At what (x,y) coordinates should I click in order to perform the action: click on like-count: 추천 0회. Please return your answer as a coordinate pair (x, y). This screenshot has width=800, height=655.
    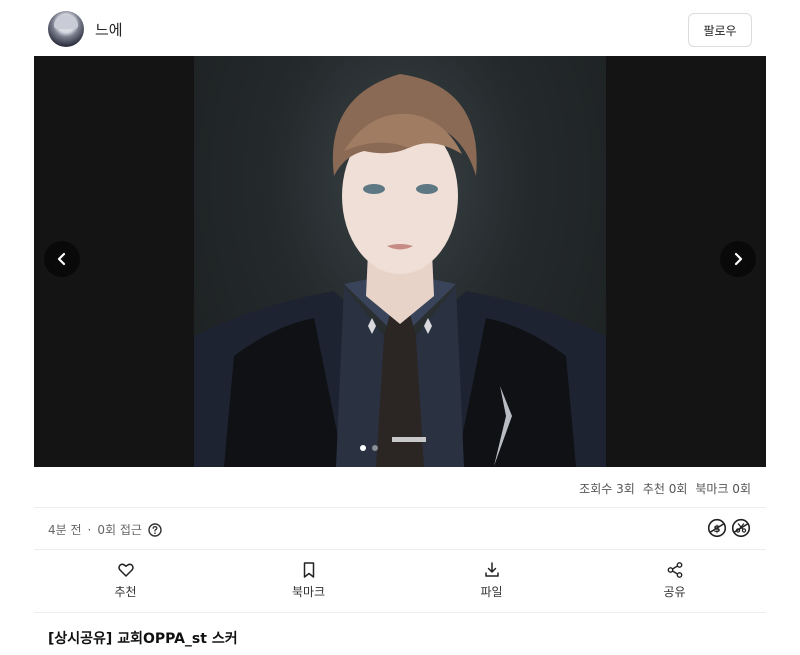
    Looking at the image, I should click on (665, 489).